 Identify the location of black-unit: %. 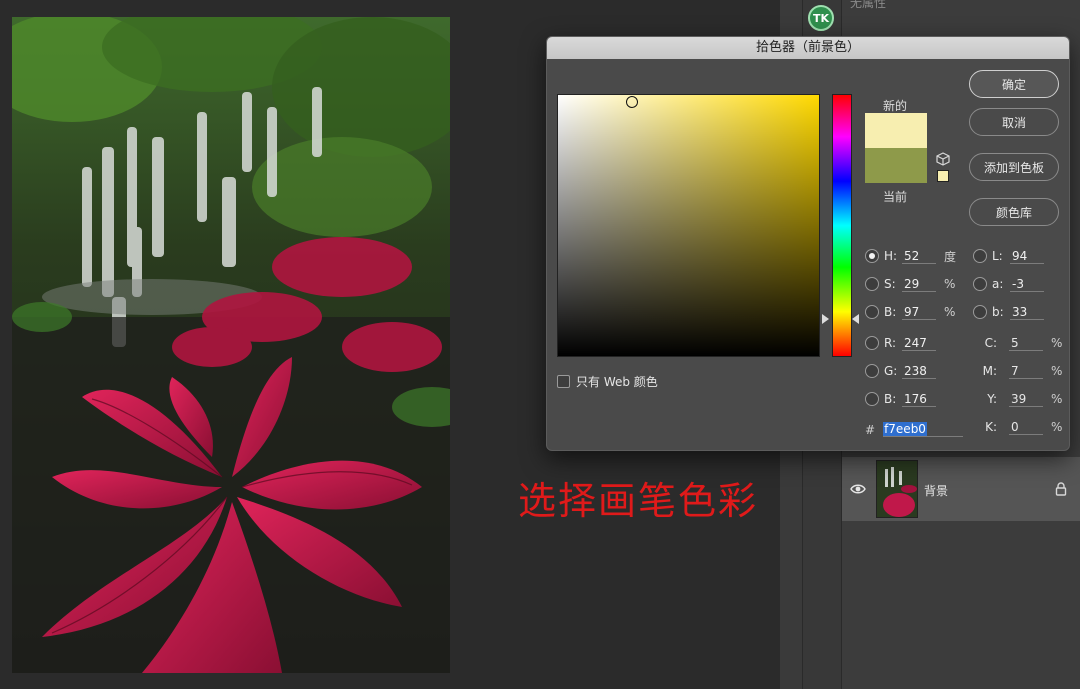
(1057, 427).